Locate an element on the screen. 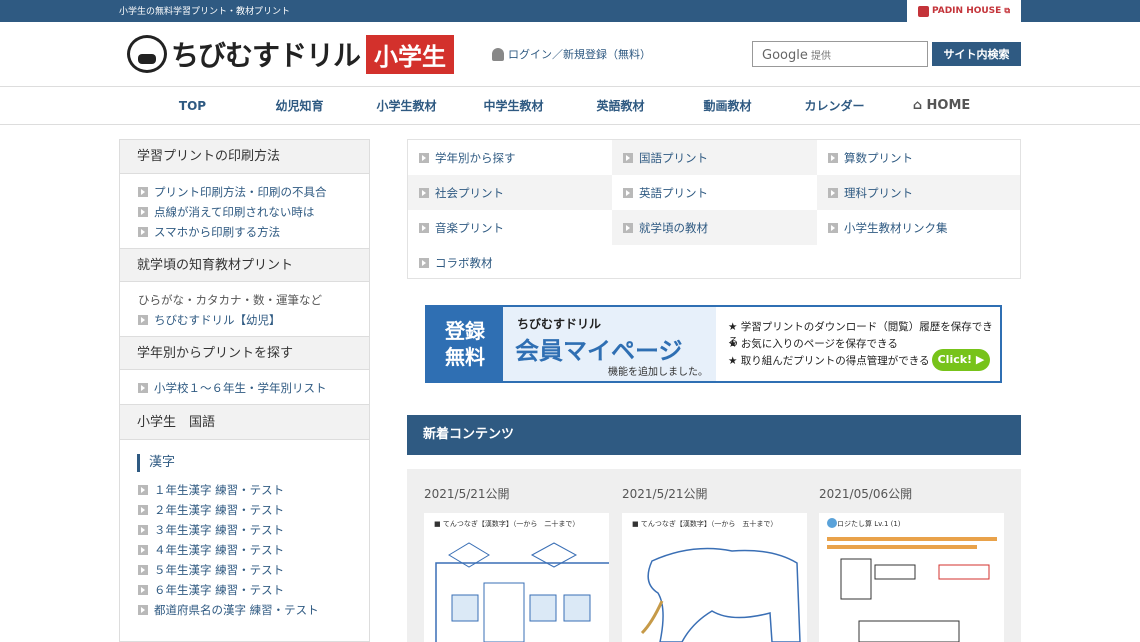 The image size is (1140, 642). category-link: 音楽プリント is located at coordinates (510, 227).